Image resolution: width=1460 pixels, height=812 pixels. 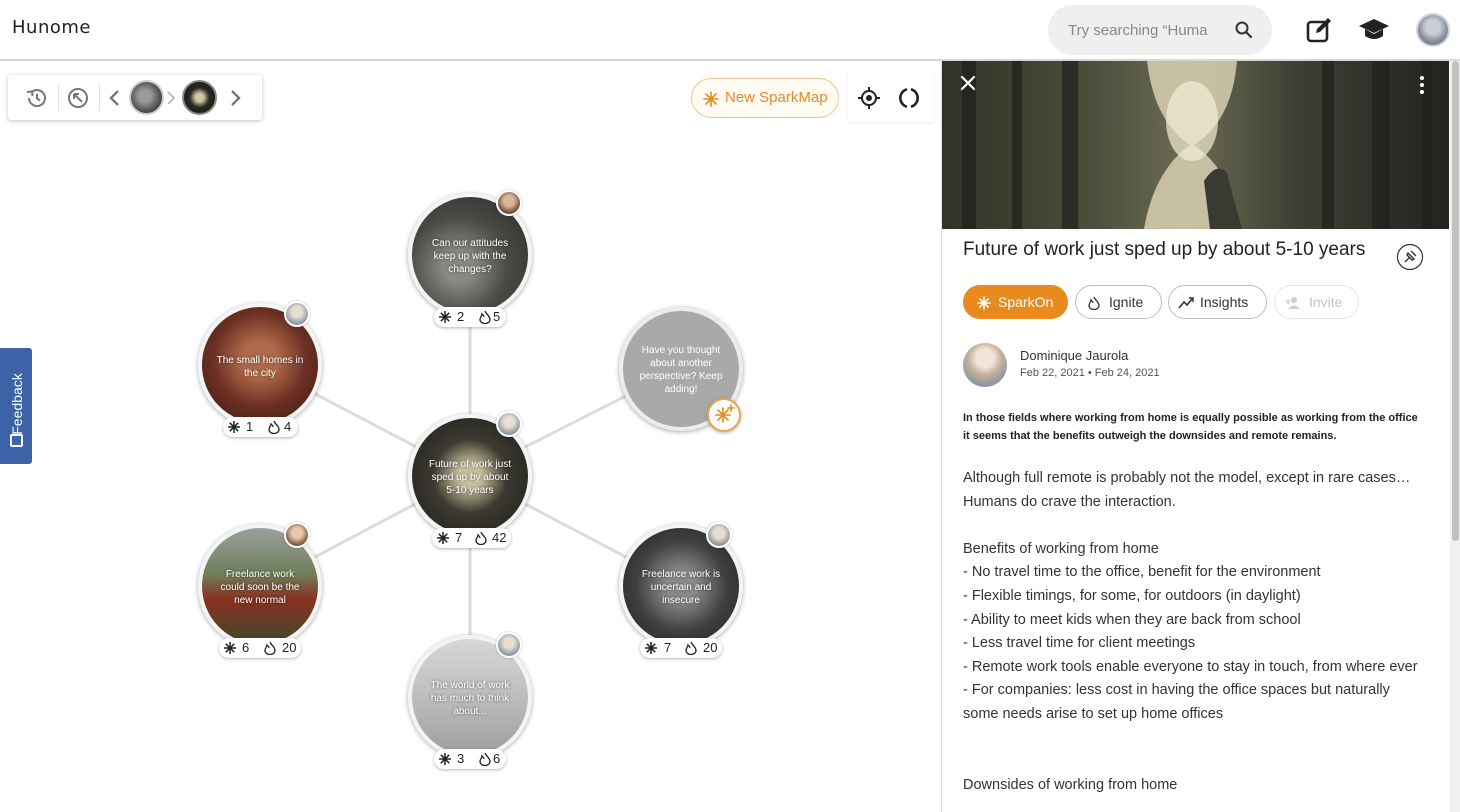 What do you see at coordinates (1061, 548) in the screenshot?
I see `body-line: Benefits of working from home` at bounding box center [1061, 548].